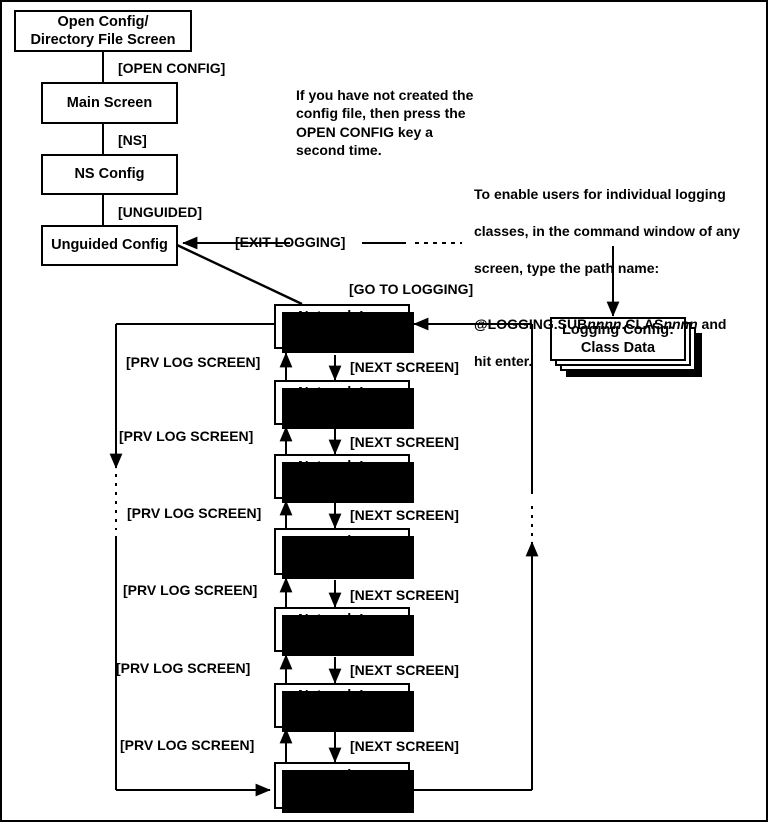  I want to click on edge-label-exit-logging: [EXIT LOGGING], so click(290, 242).